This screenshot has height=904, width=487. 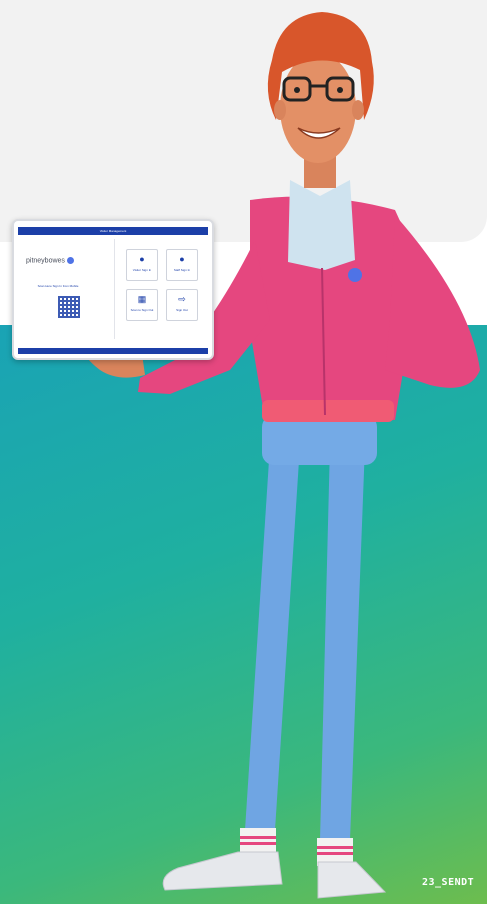 I want to click on qr-code-icon, so click(x=69, y=307).